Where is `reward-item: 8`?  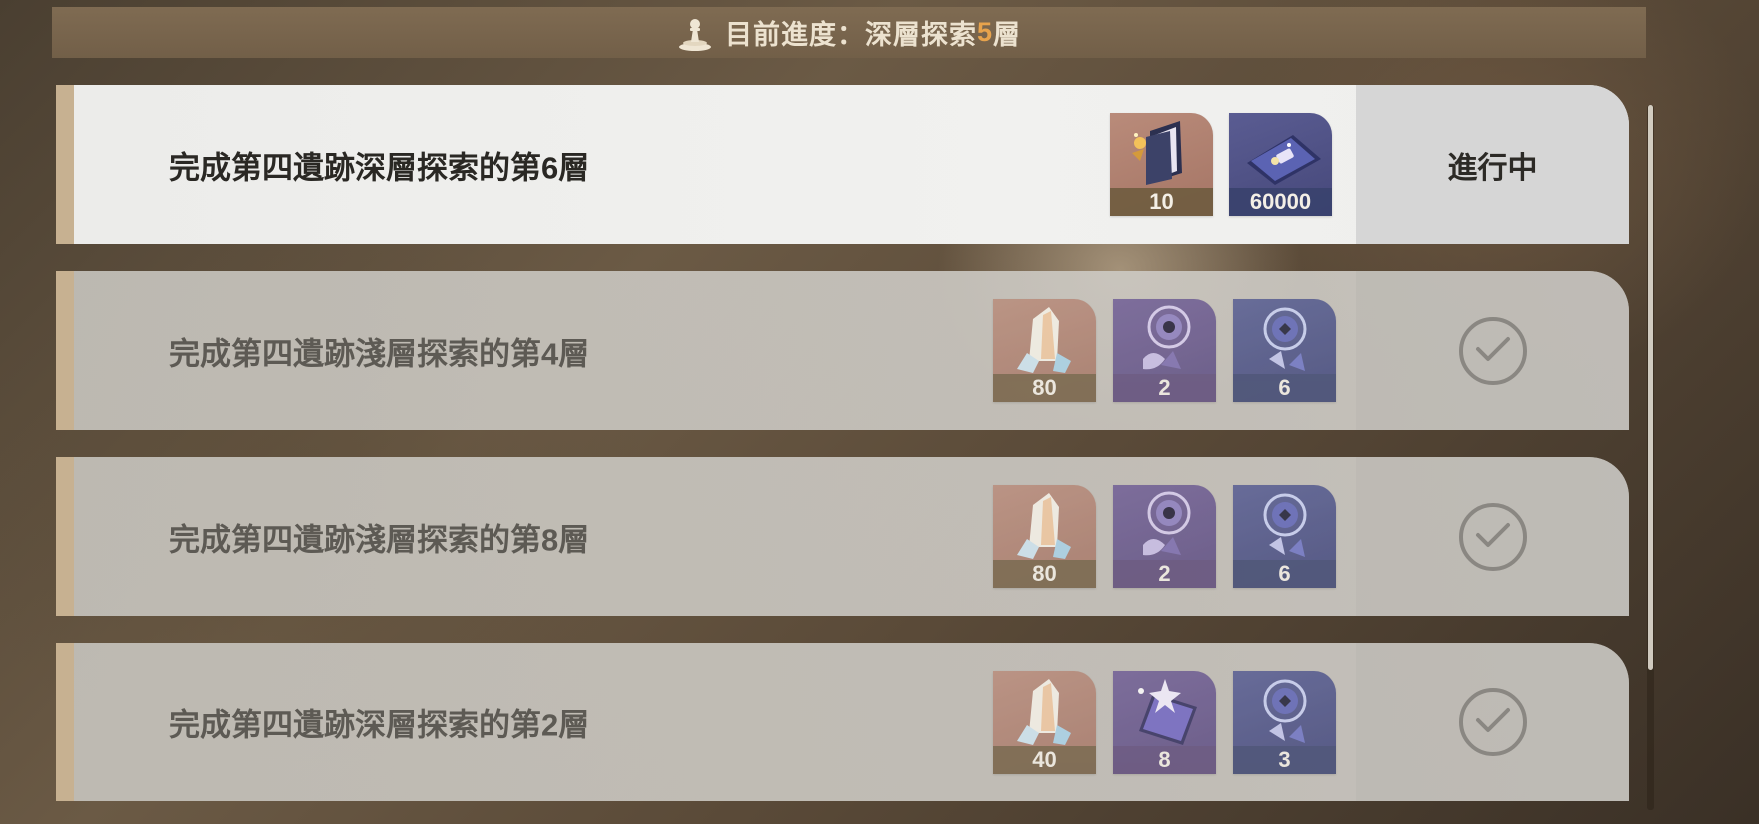 reward-item: 8 is located at coordinates (1164, 722).